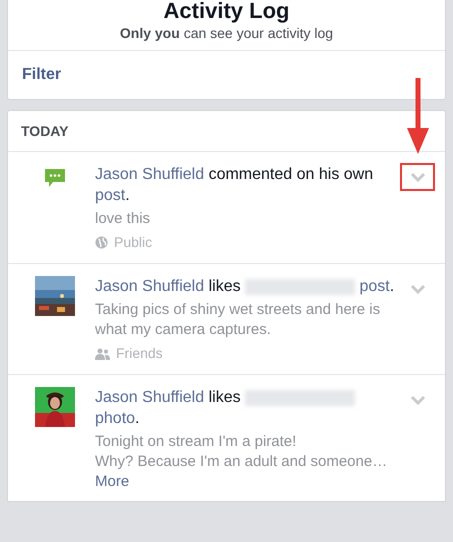  I want to click on section-heading: TODAY, so click(44, 131).